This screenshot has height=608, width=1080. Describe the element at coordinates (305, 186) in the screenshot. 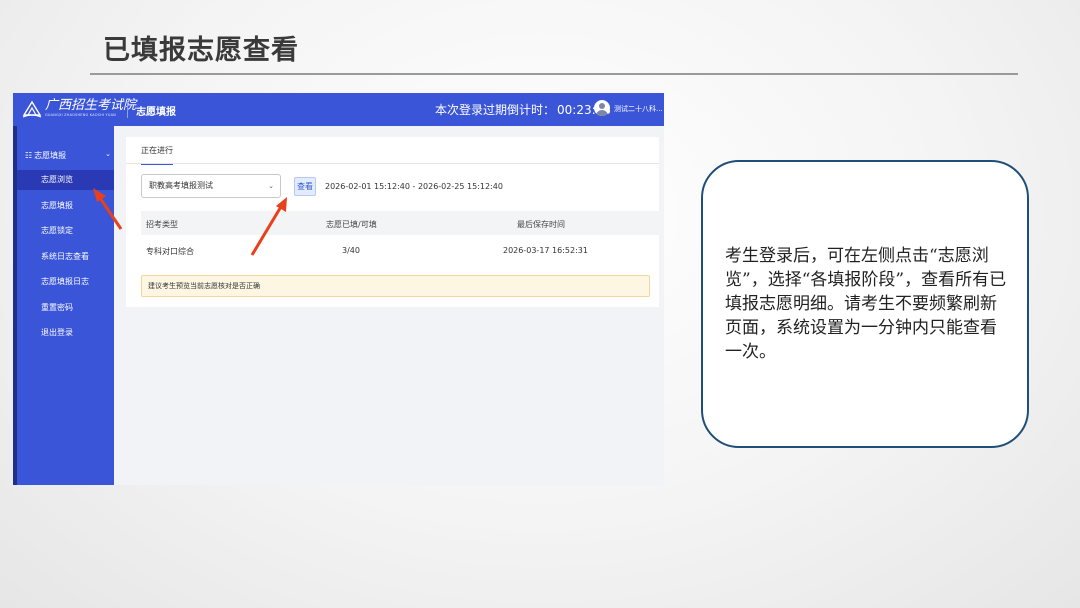

I see `view-button: 查看` at that location.